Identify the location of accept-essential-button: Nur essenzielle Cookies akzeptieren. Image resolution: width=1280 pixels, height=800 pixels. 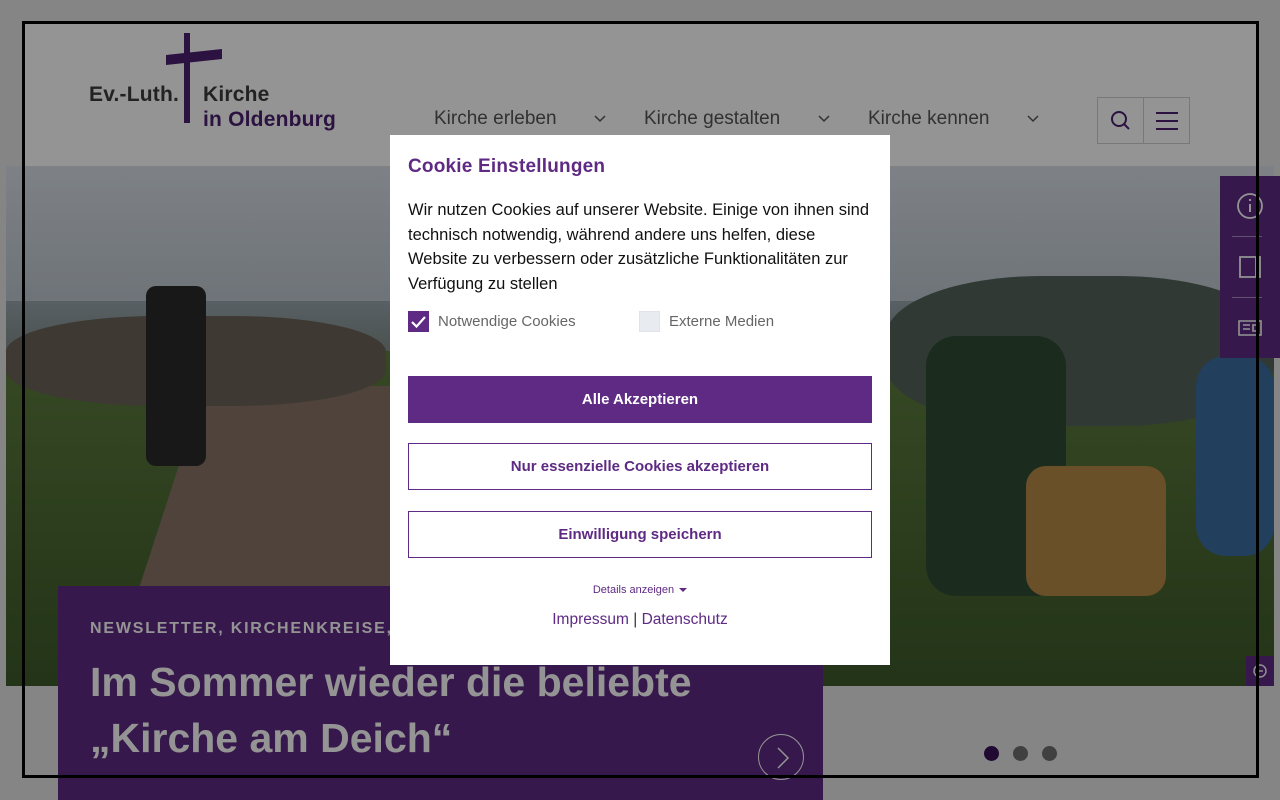
(640, 466).